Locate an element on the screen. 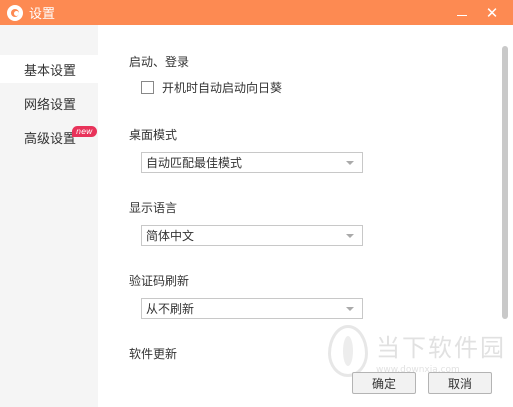 The height and width of the screenshot is (407, 513). sidebar-item-label: 基本设置 is located at coordinates (50, 71).